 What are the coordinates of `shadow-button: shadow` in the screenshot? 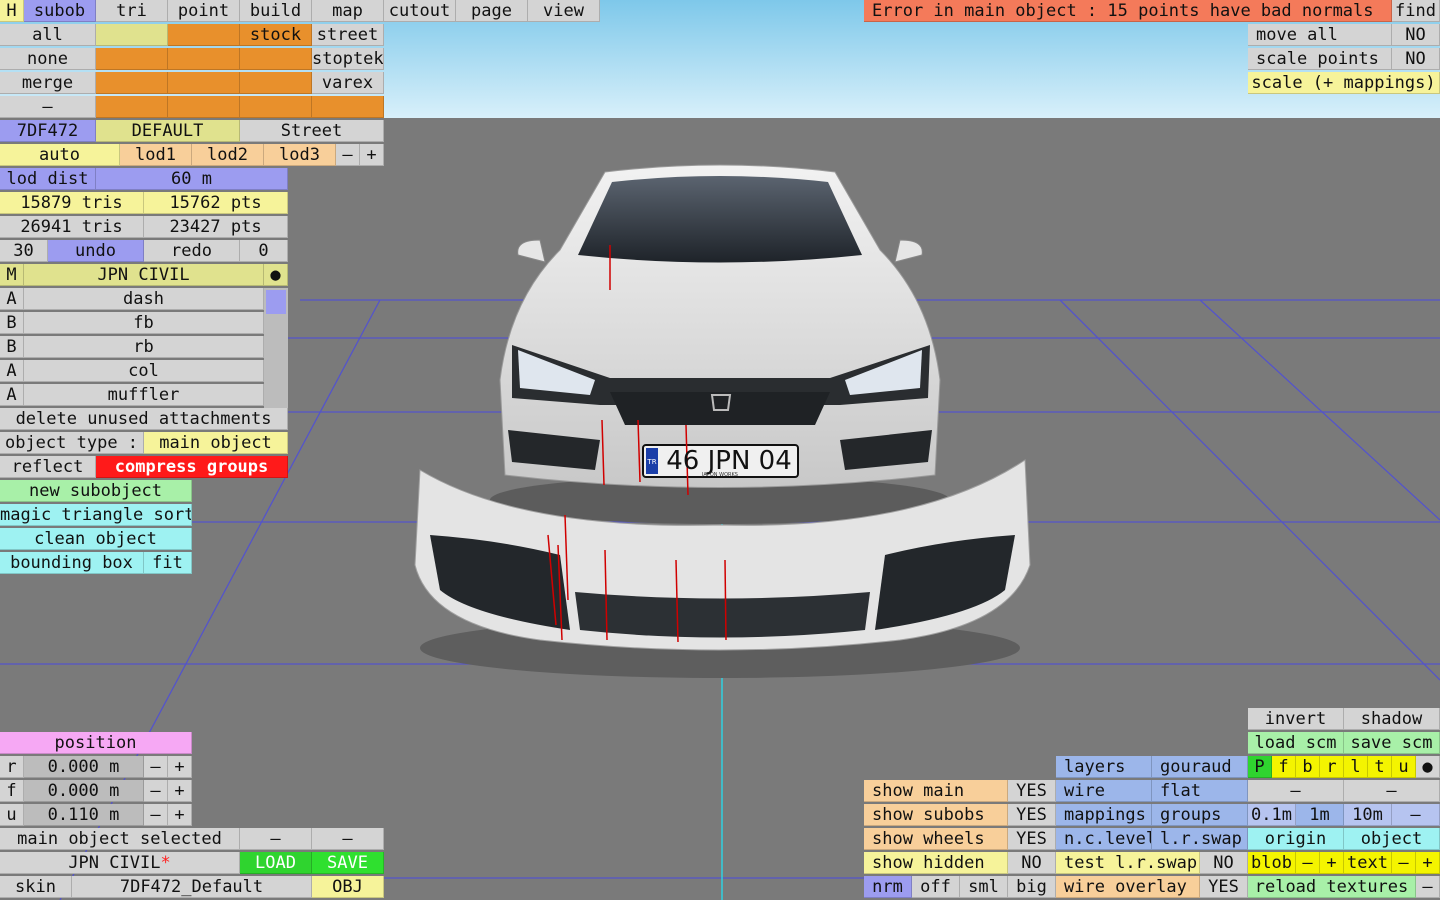 It's located at (1392, 719).